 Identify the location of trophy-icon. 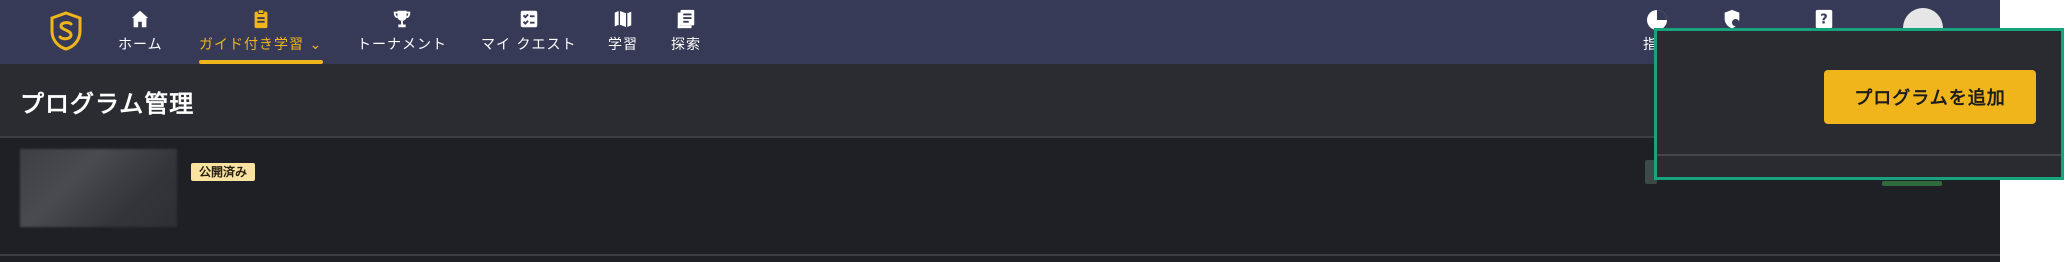
(402, 19).